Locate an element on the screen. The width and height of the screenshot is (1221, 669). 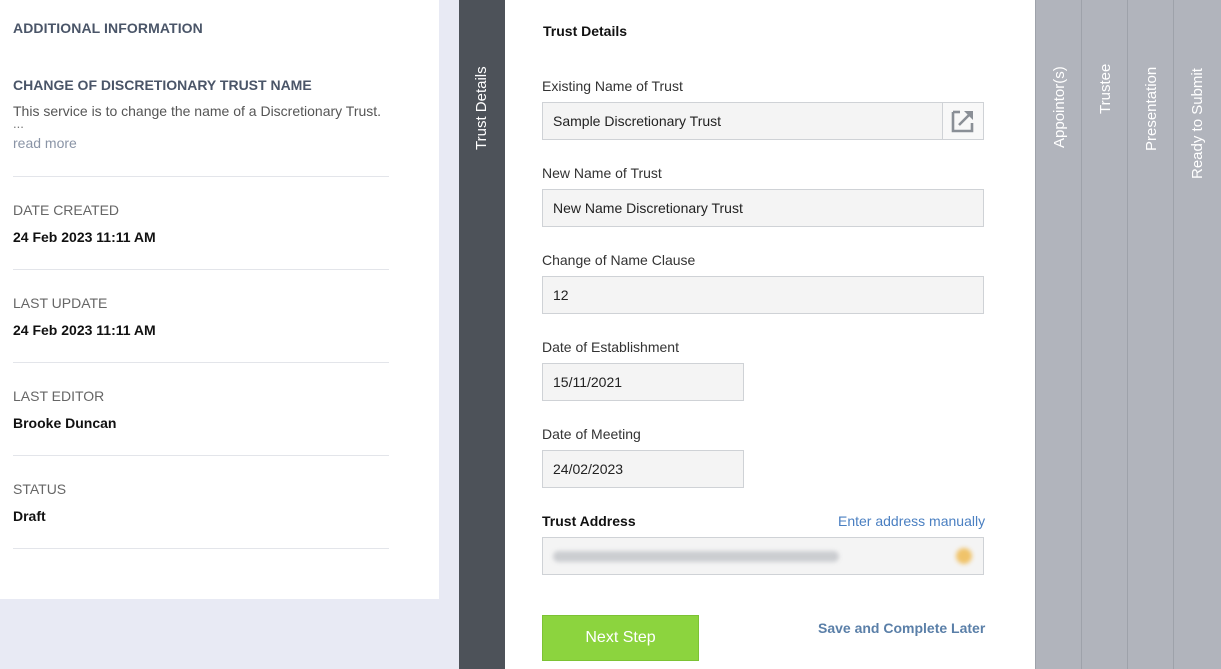
step-tab-appointors: Appointor(s) is located at coordinates (1058, 334).